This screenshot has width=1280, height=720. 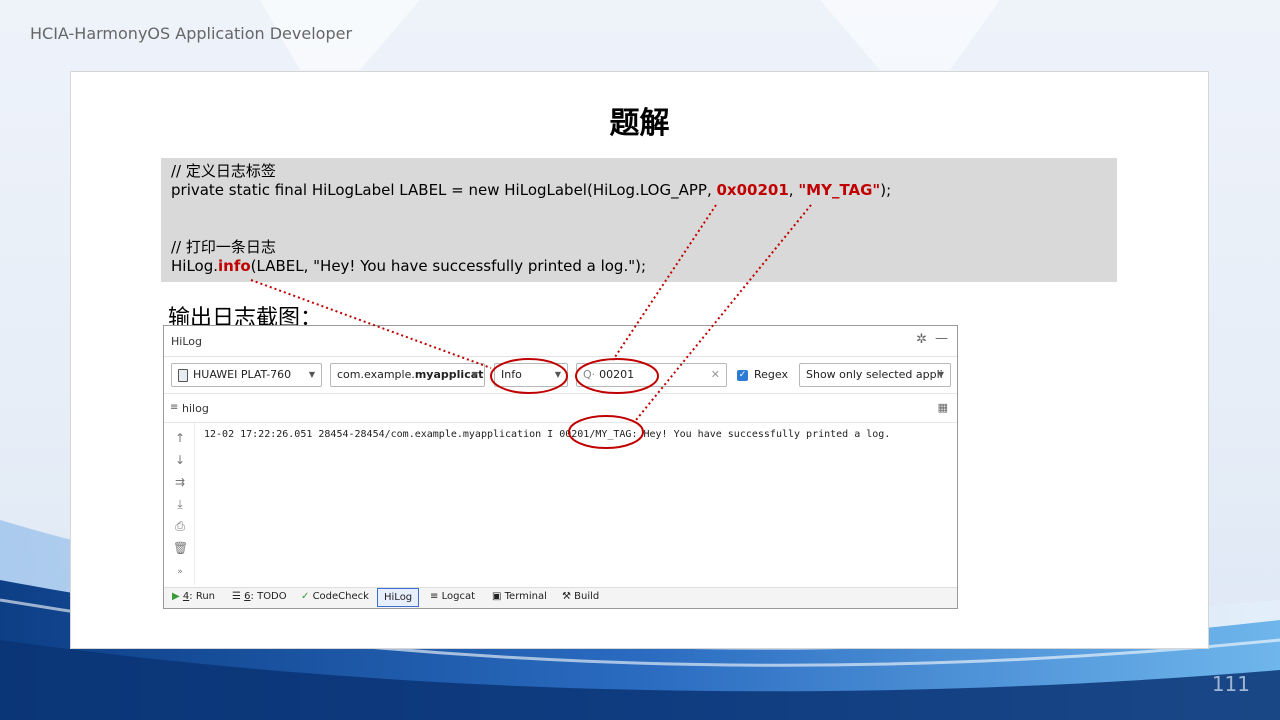 What do you see at coordinates (715, 375) in the screenshot?
I see `clear-icon: ✕` at bounding box center [715, 375].